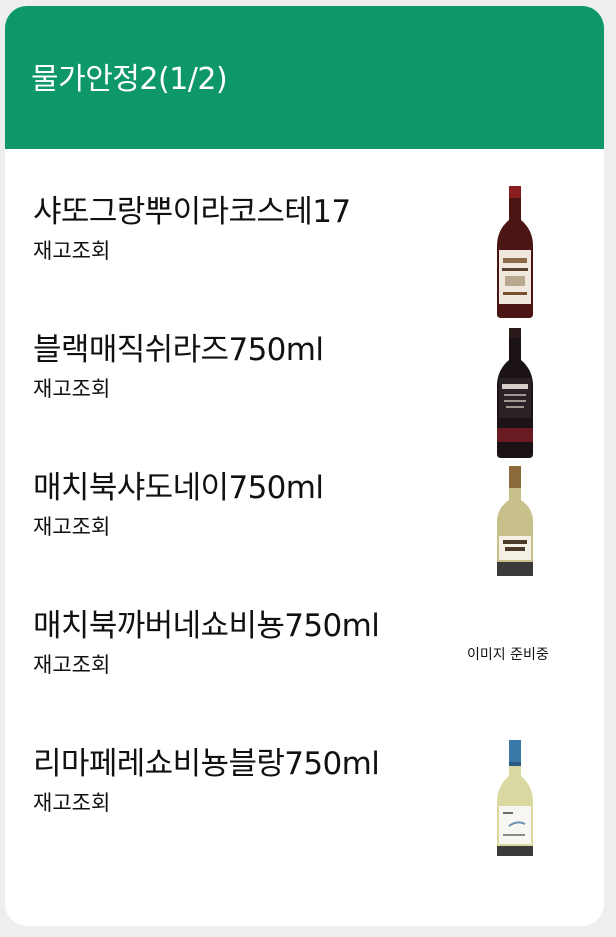  Describe the element at coordinates (508, 655) in the screenshot. I see `image-placeholder-text: 이미지 준비중` at that location.